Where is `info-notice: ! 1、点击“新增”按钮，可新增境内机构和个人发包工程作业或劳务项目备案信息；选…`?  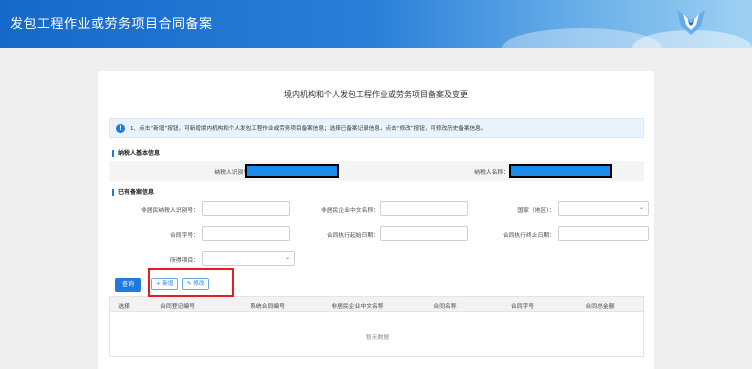 info-notice: ! 1、点击“新增”按钮，可新增境内机构和个人发包工程作业或劳务项目备案信息；选… is located at coordinates (376, 128).